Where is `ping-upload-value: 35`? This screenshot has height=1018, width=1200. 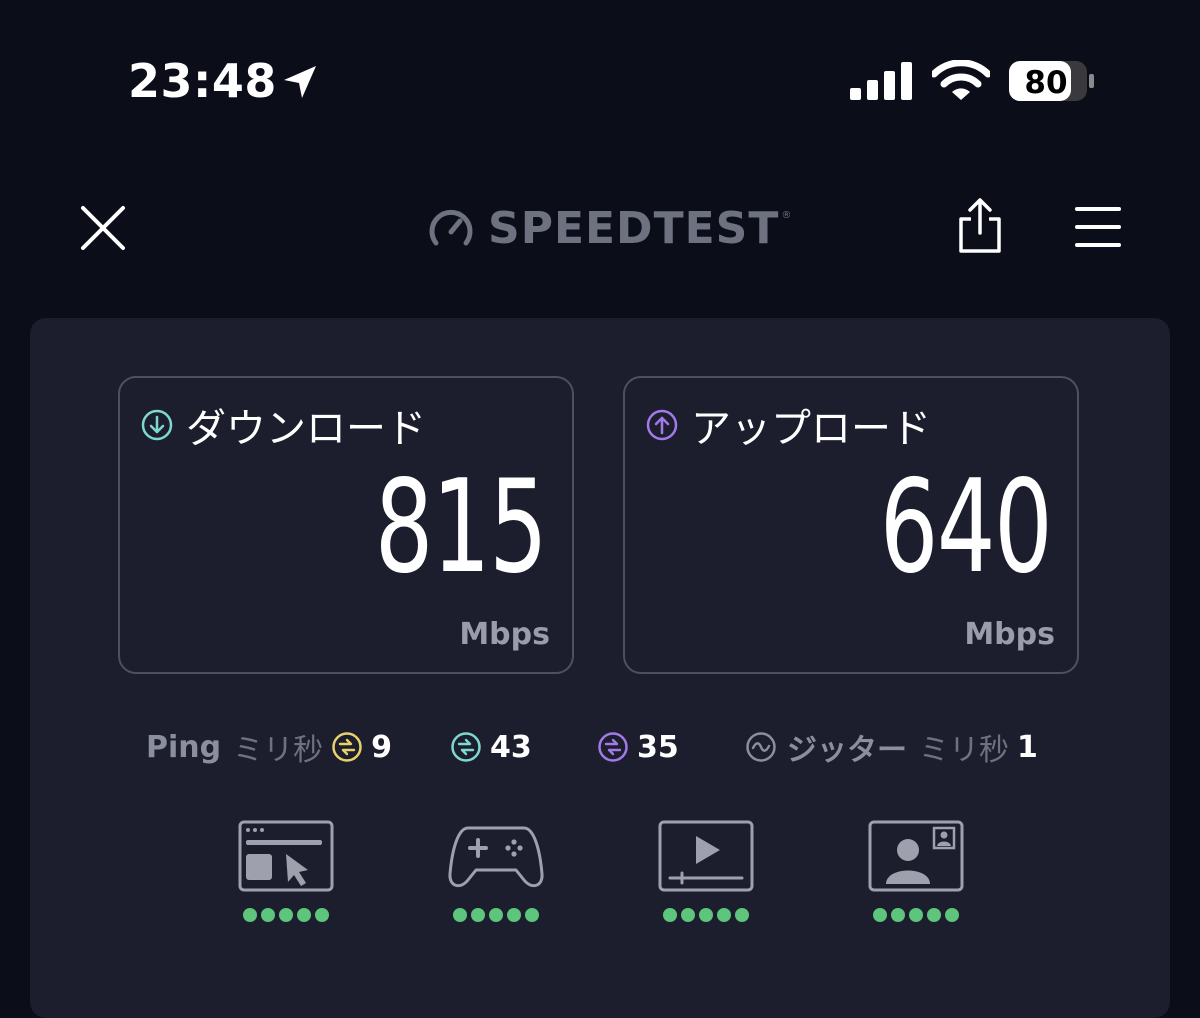 ping-upload-value: 35 is located at coordinates (658, 747).